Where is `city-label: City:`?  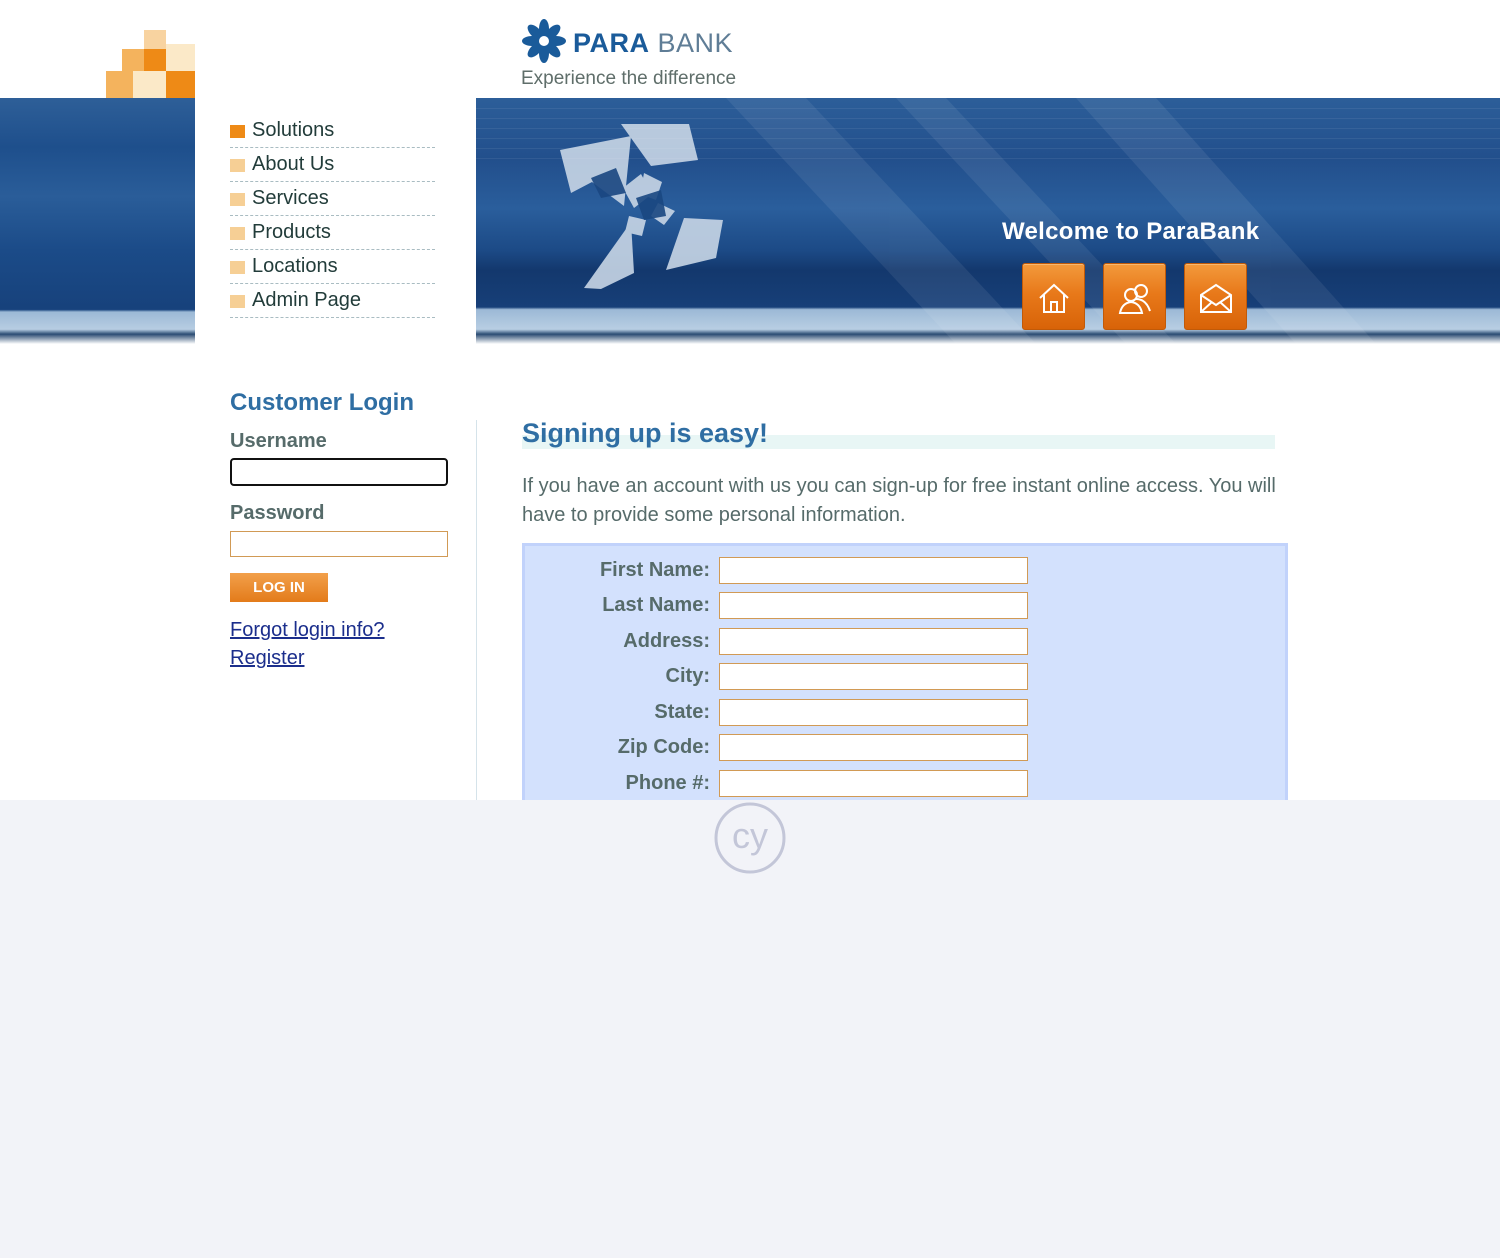 city-label: City: is located at coordinates (687, 676).